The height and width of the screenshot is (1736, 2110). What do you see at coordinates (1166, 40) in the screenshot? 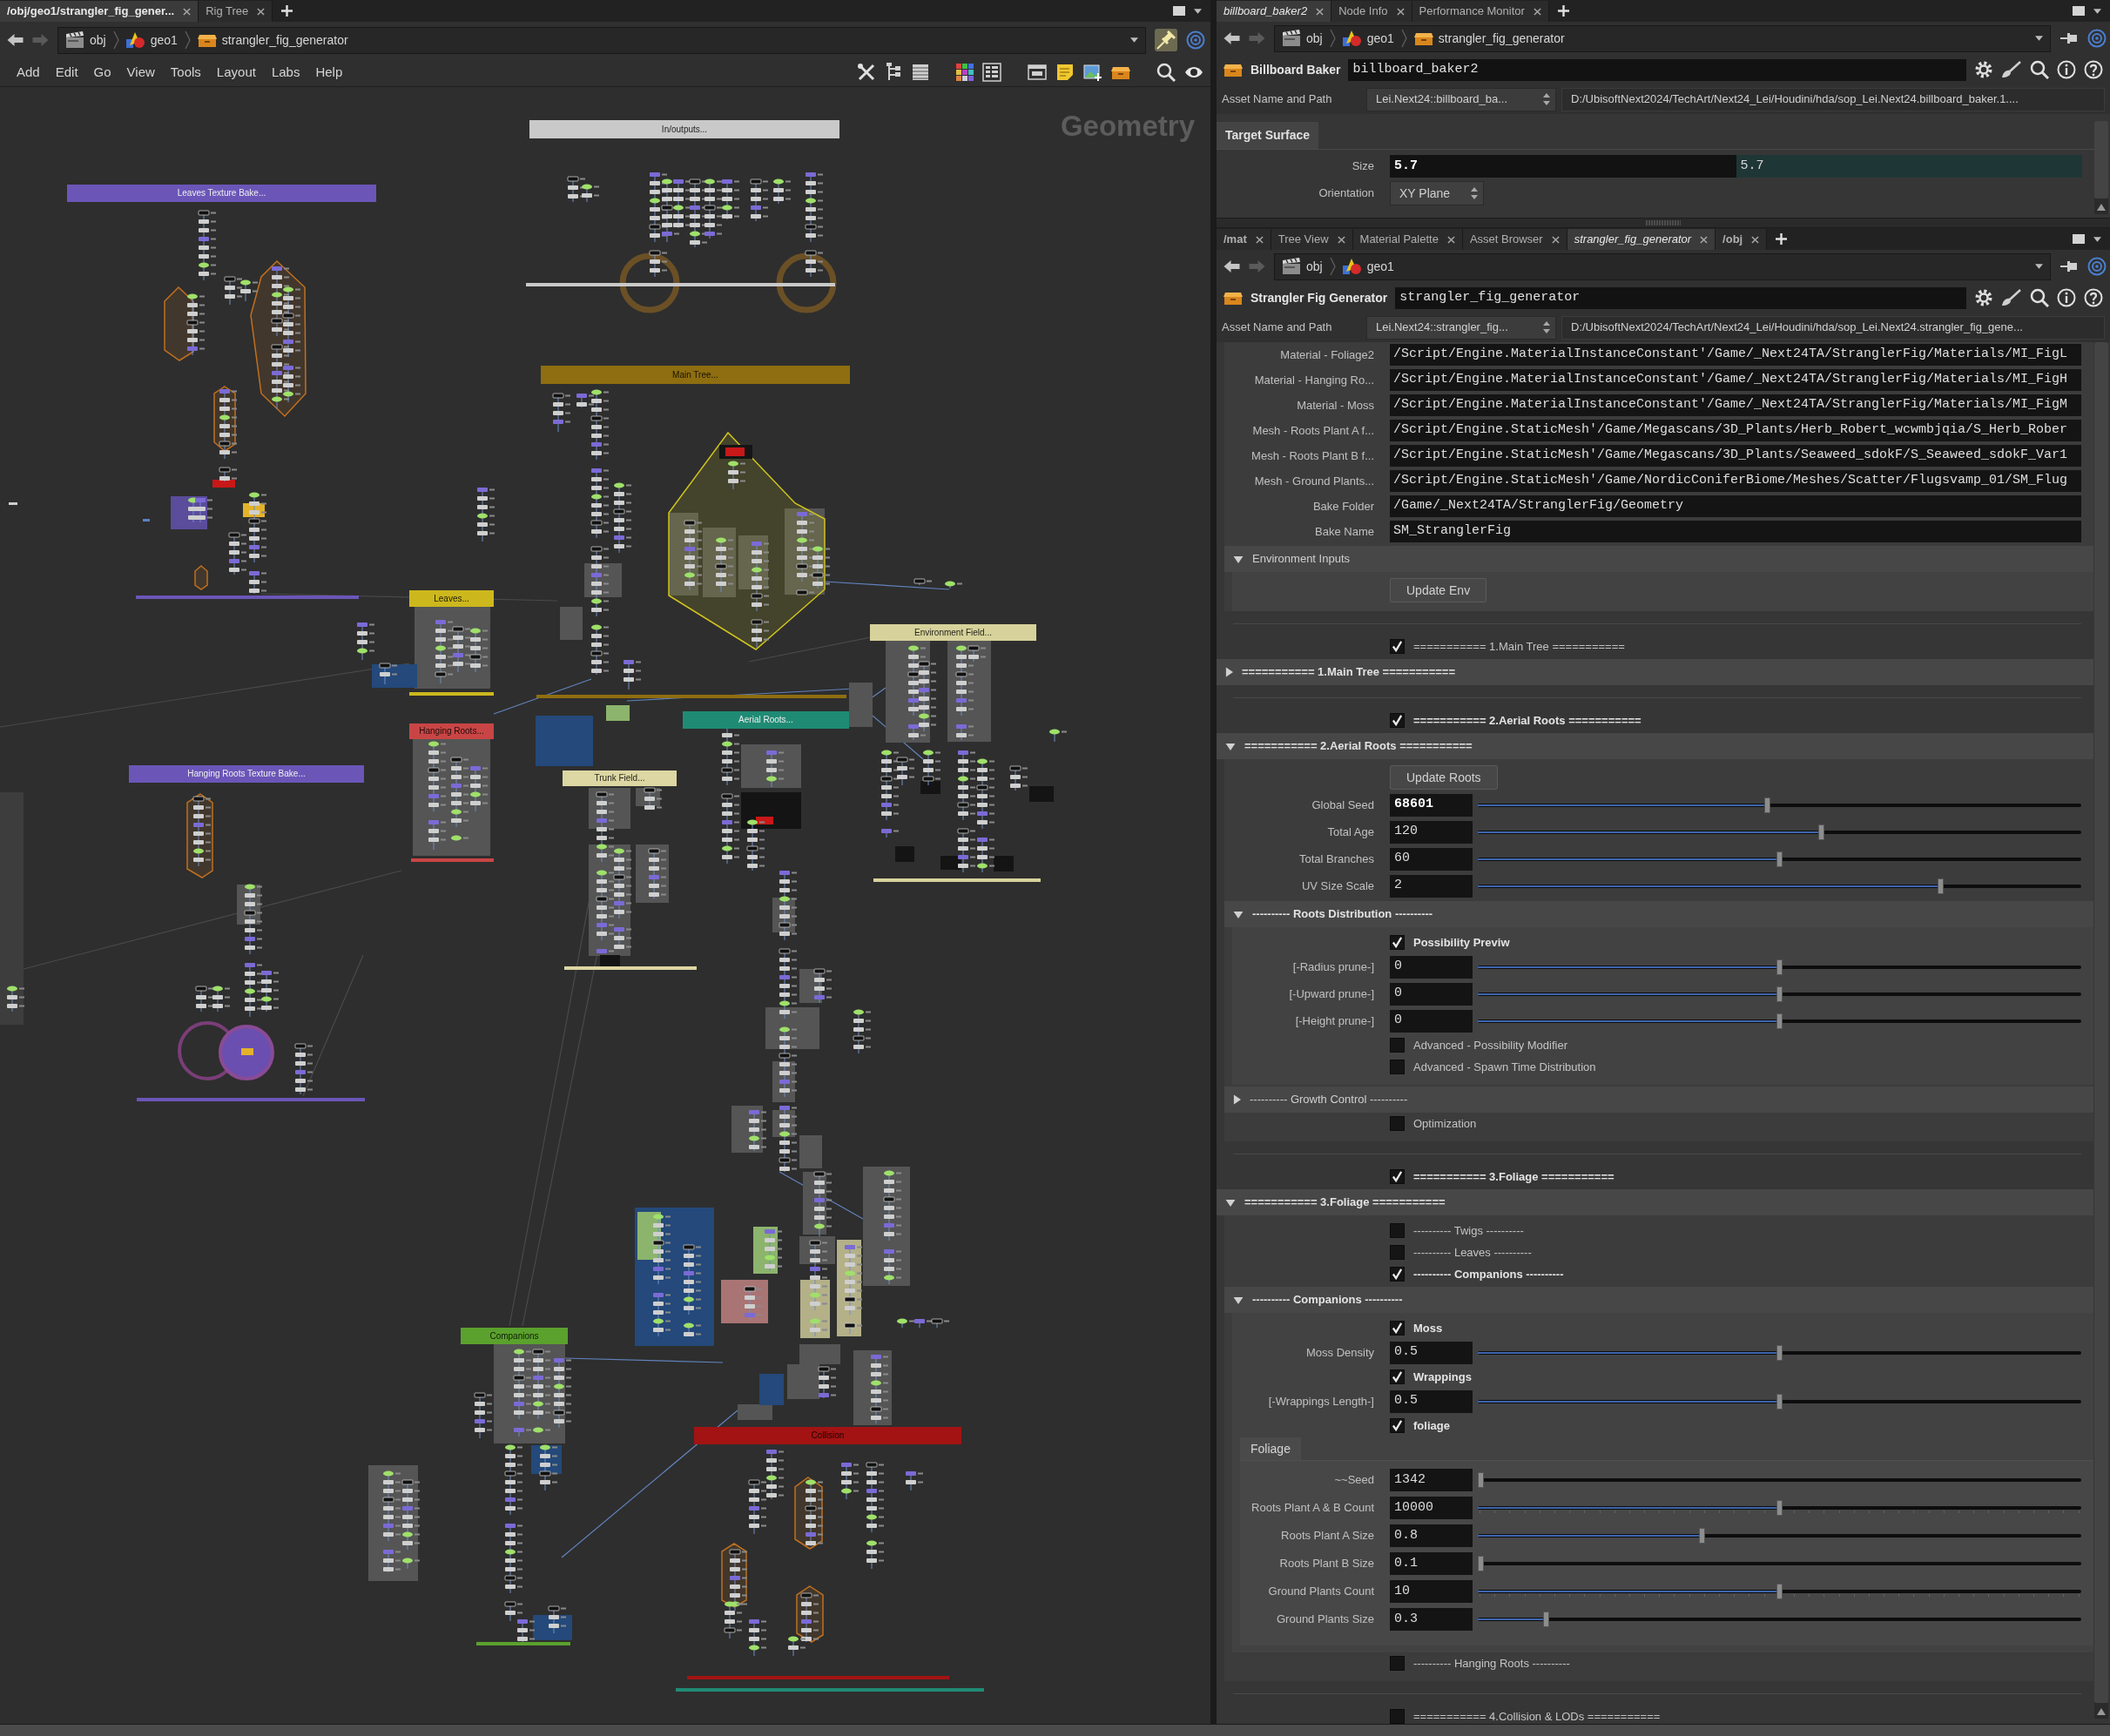
I see `pushpin-icon` at bounding box center [1166, 40].